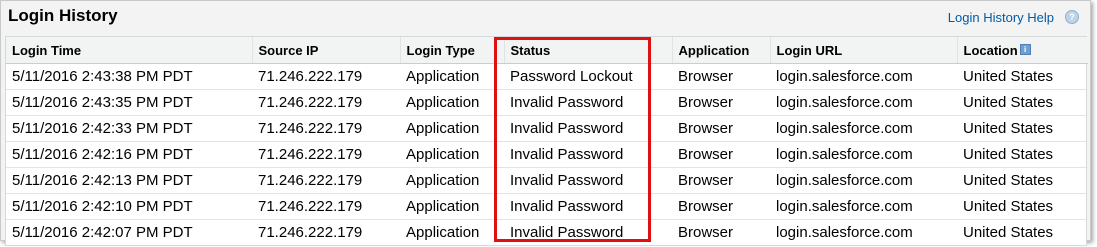 Image resolution: width=1097 pixels, height=247 pixels. I want to click on panel-header: Login History Login History Help ?, so click(545, 18).